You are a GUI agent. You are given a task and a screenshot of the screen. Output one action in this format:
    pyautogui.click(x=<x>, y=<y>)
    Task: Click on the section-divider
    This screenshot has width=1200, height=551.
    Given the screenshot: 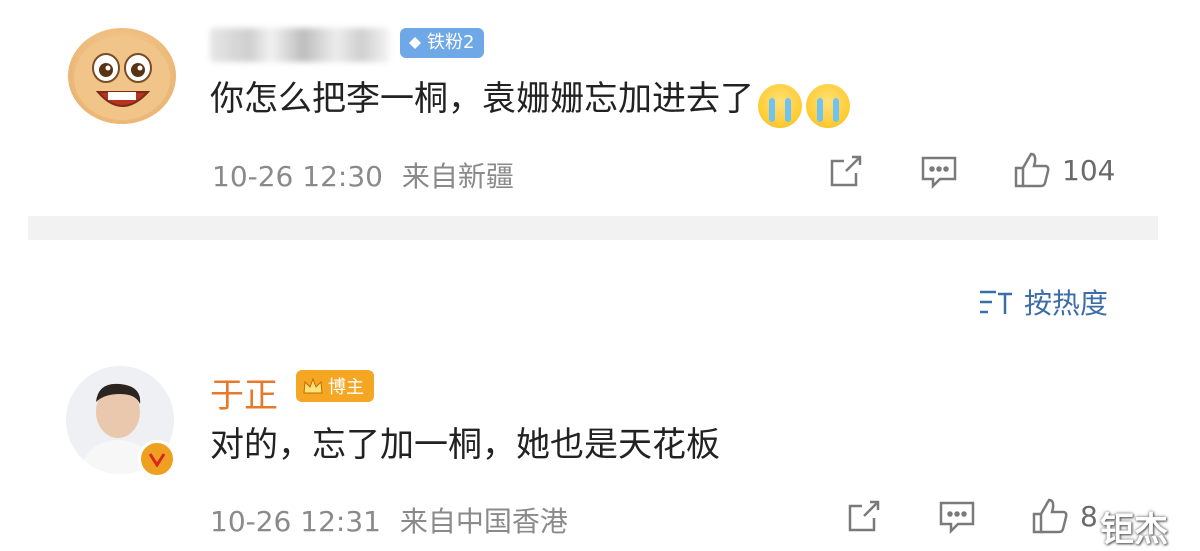 What is the action you would take?
    pyautogui.click(x=593, y=228)
    